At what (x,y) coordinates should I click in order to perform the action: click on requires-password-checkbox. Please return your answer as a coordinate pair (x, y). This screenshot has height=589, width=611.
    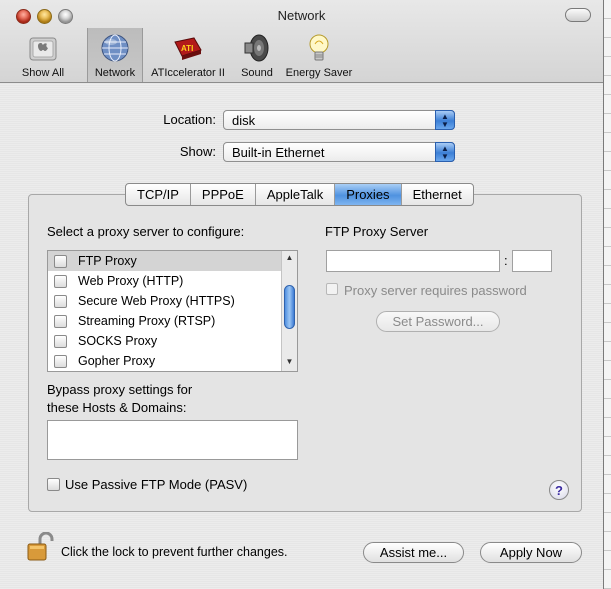
    Looking at the image, I should click on (332, 289).